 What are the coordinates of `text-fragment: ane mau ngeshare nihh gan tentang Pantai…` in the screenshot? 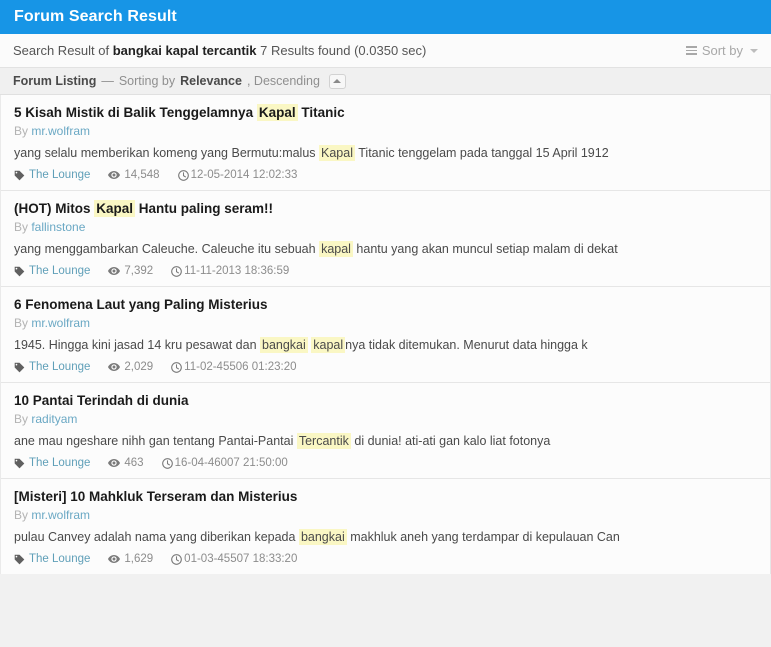 It's located at (155, 441).